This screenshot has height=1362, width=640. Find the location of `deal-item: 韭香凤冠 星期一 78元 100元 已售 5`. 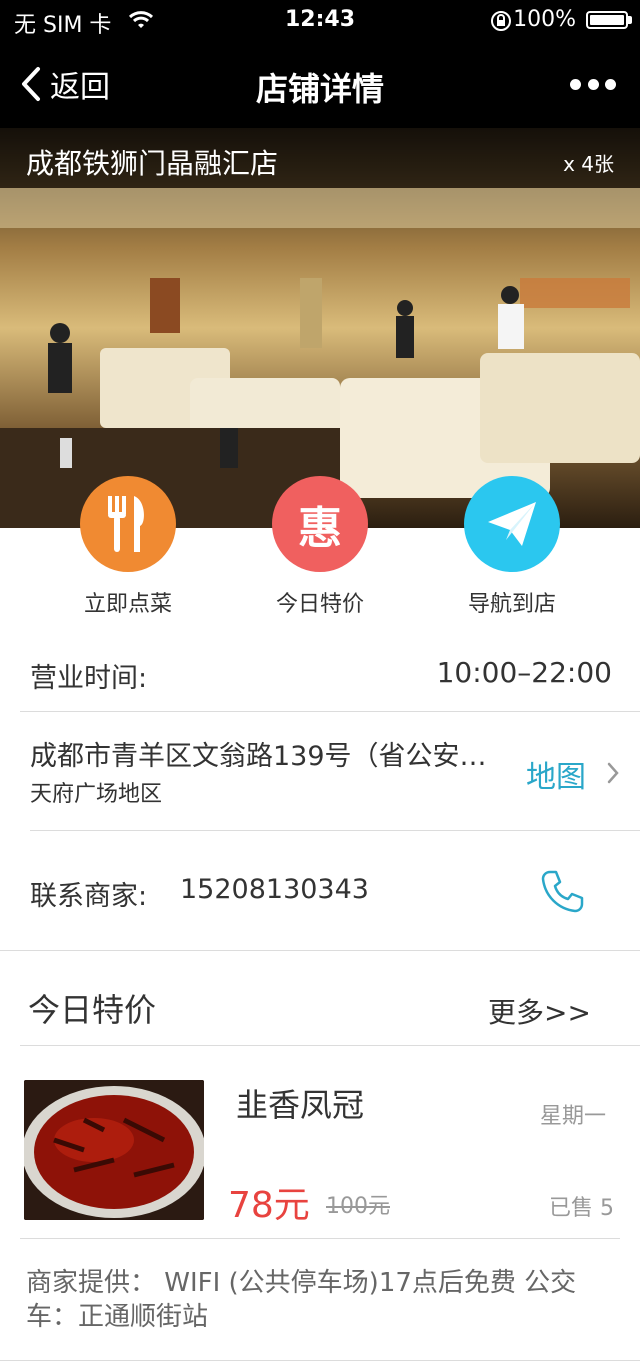

deal-item: 韭香凤冠 星期一 78元 100元 已售 5 is located at coordinates (320, 1142).